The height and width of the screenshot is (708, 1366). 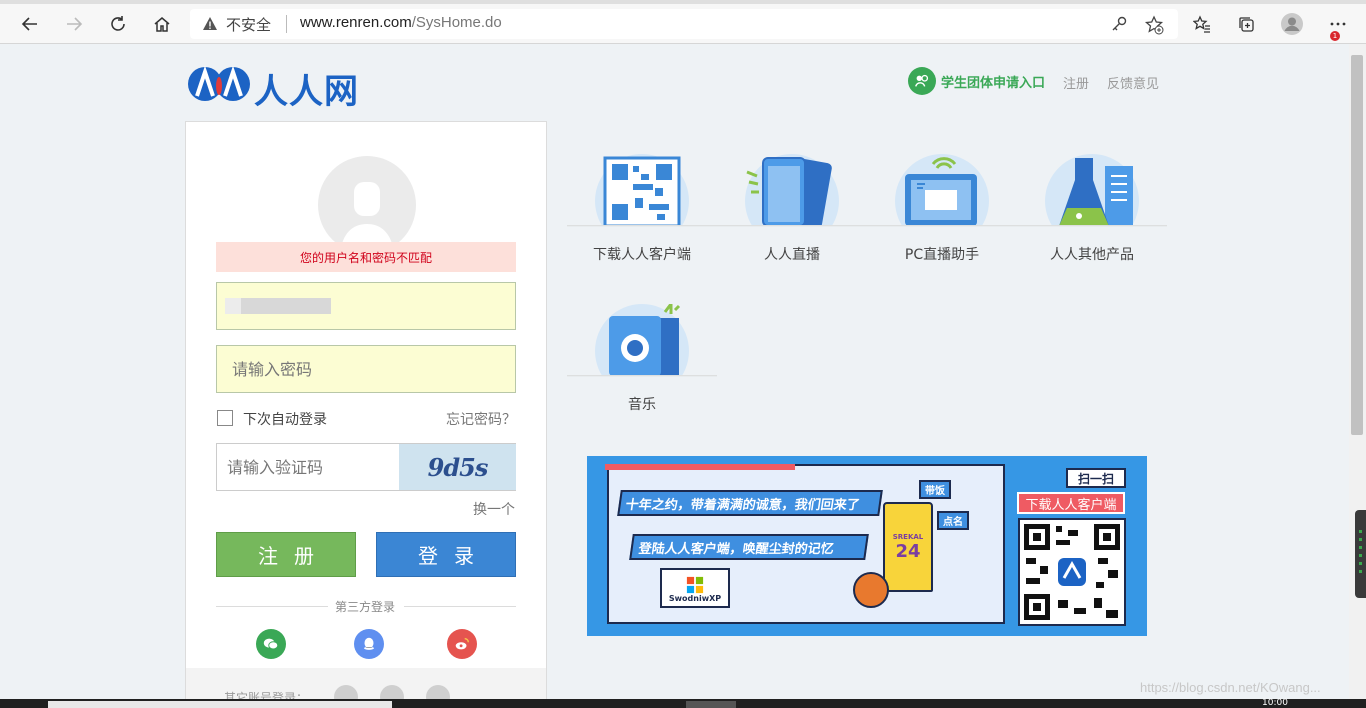 What do you see at coordinates (642, 405) in the screenshot?
I see `product-label: 音乐` at bounding box center [642, 405].